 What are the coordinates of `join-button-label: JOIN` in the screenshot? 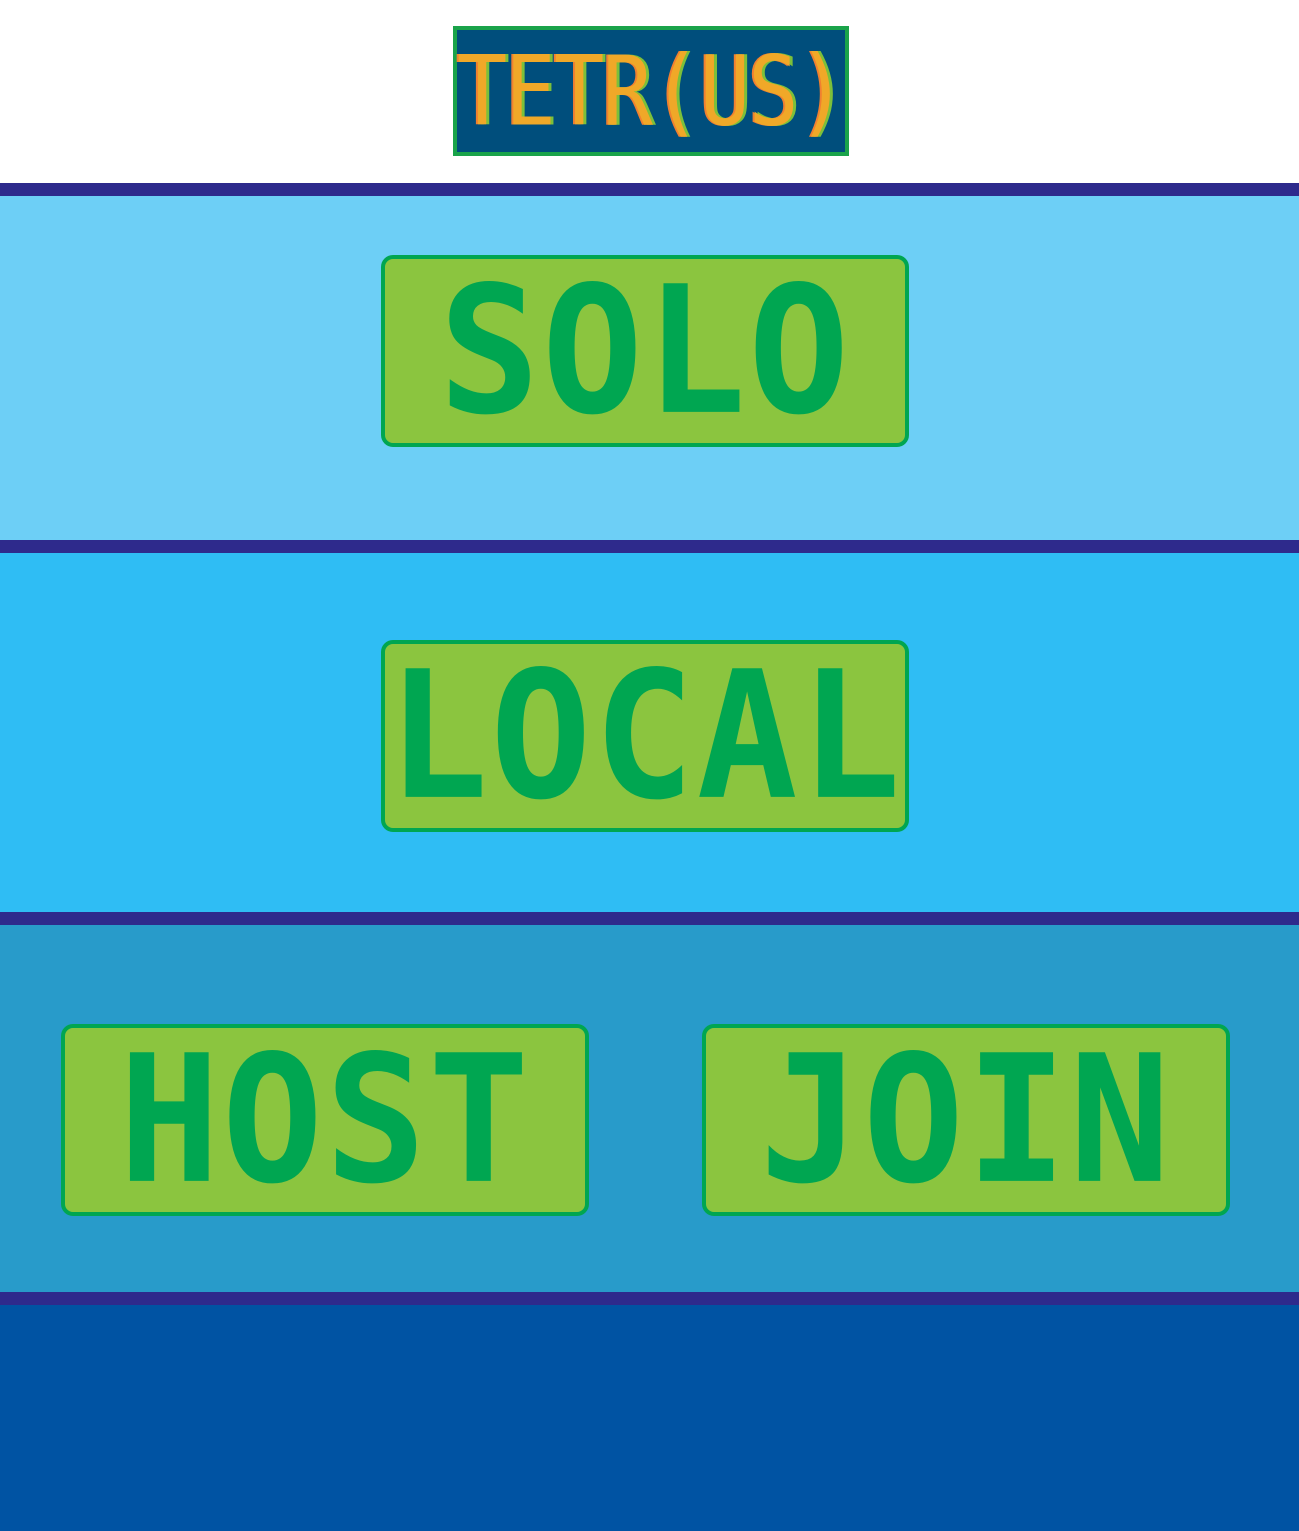 It's located at (966, 1120).